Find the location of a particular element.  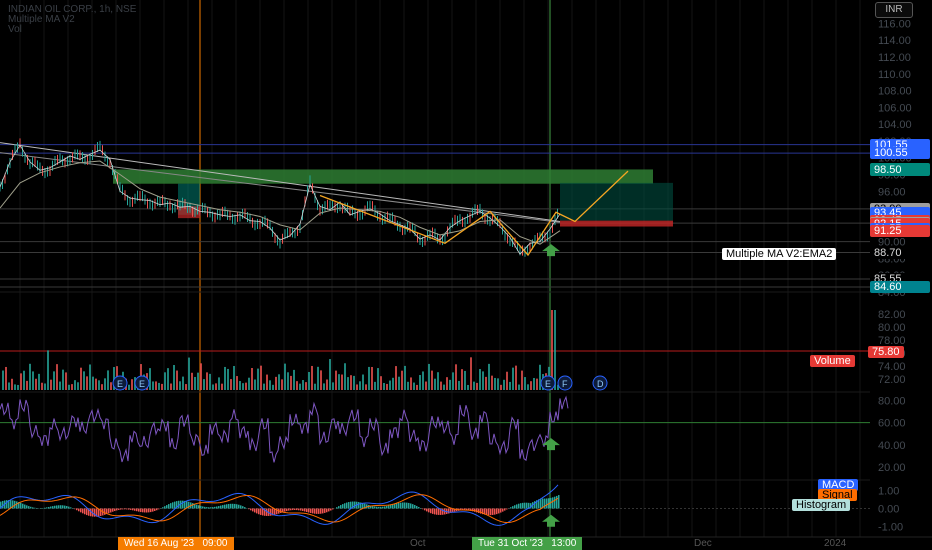

macd-line is located at coordinates (279, 505).